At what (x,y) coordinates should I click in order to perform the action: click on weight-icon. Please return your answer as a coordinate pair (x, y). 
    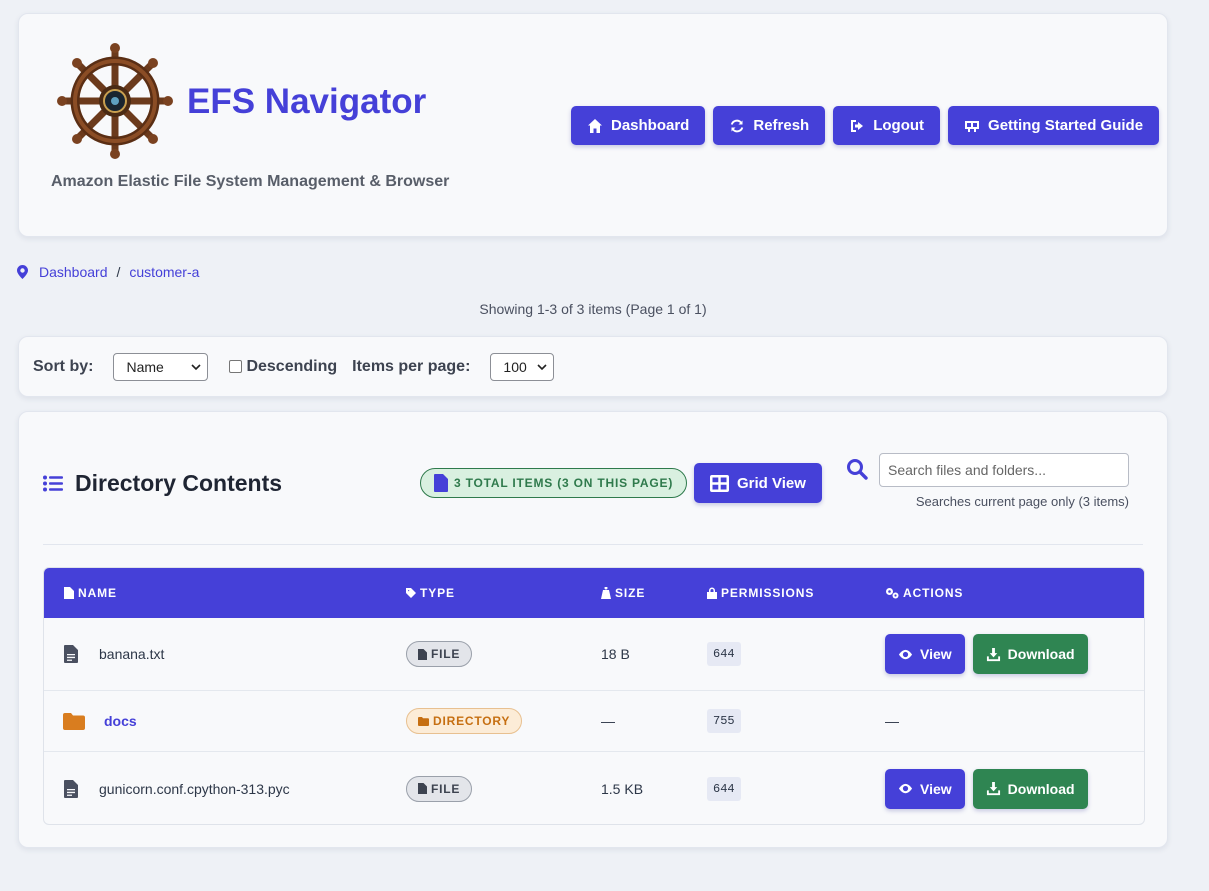
    Looking at the image, I should click on (606, 593).